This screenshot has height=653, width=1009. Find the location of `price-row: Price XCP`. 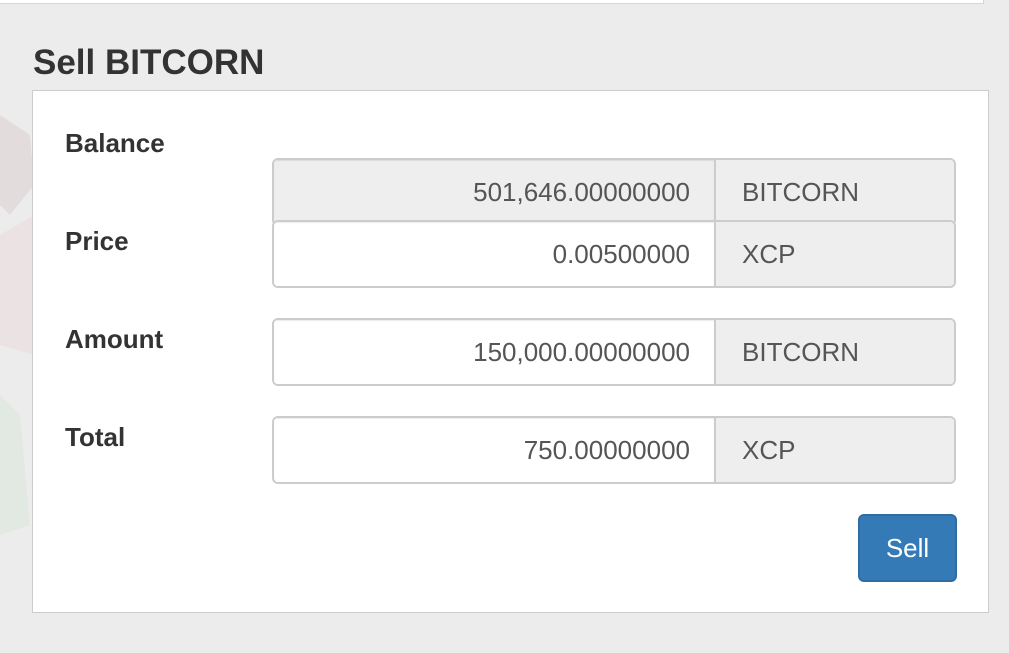

price-row: Price XCP is located at coordinates (510, 256).